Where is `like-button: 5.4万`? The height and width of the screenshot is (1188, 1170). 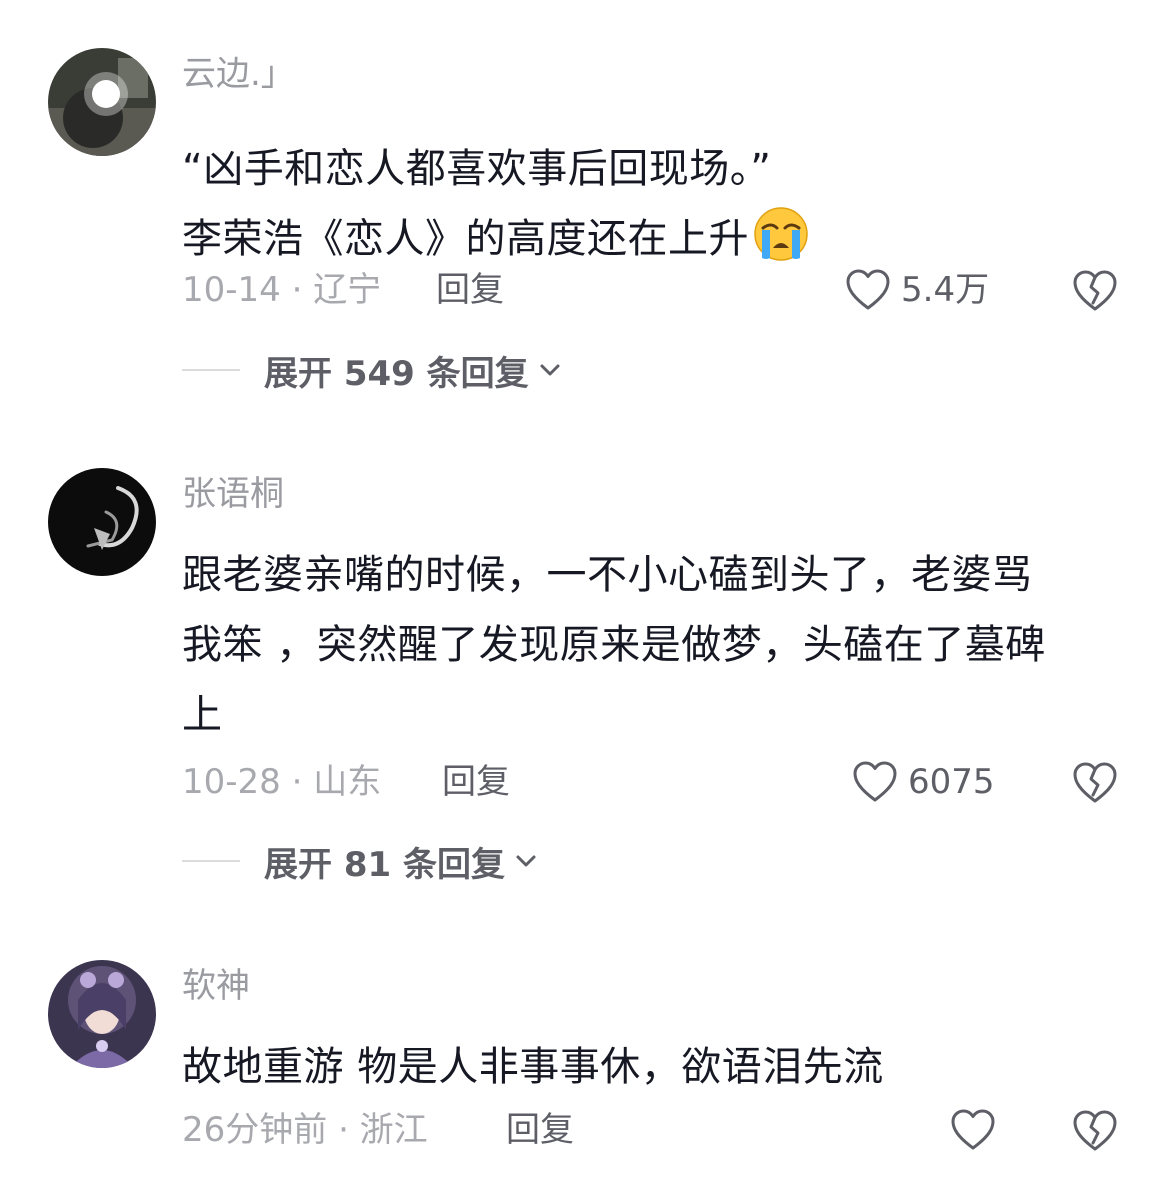 like-button: 5.4万 is located at coordinates (917, 290).